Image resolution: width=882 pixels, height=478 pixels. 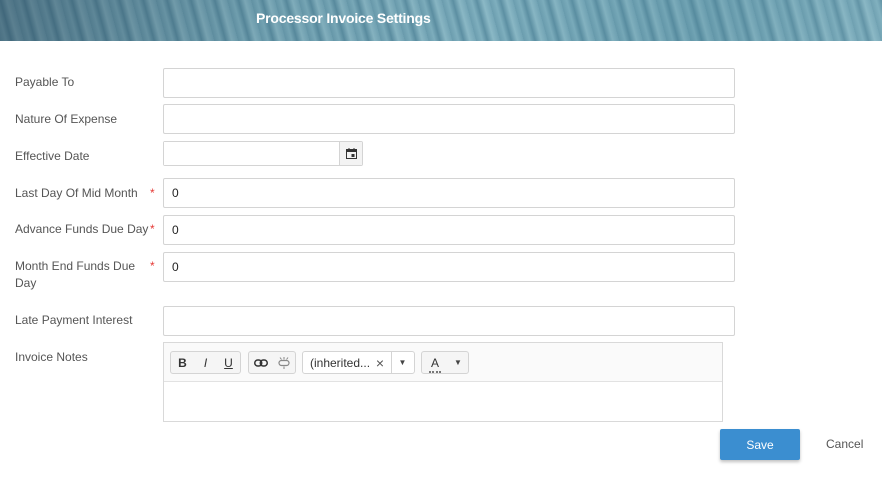 I want to click on nature-of-expense-label: Nature Of Expense, so click(x=66, y=119).